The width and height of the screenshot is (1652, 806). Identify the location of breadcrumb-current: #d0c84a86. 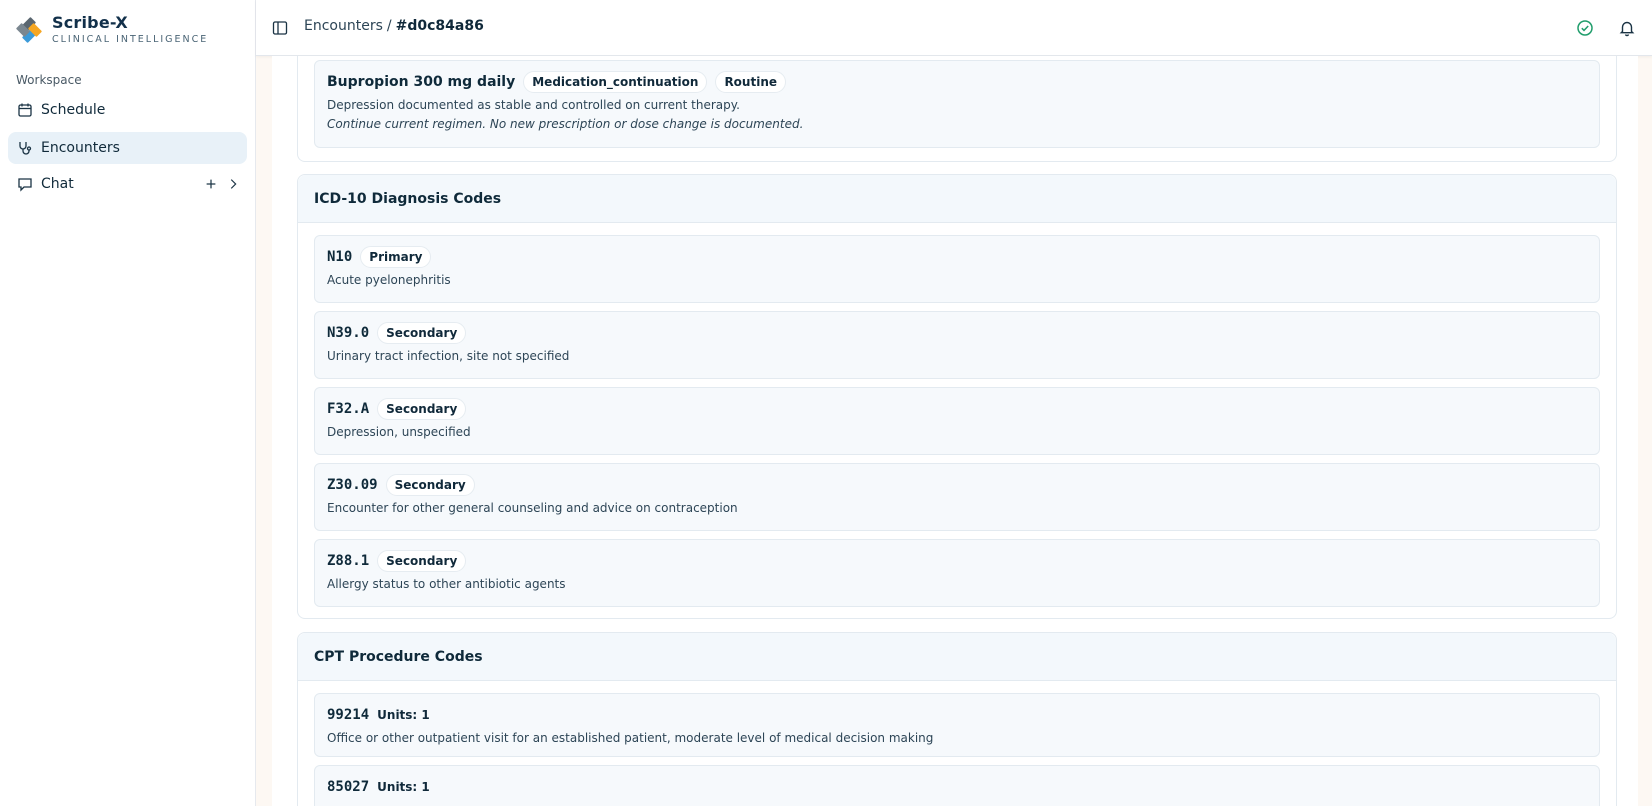
(439, 26).